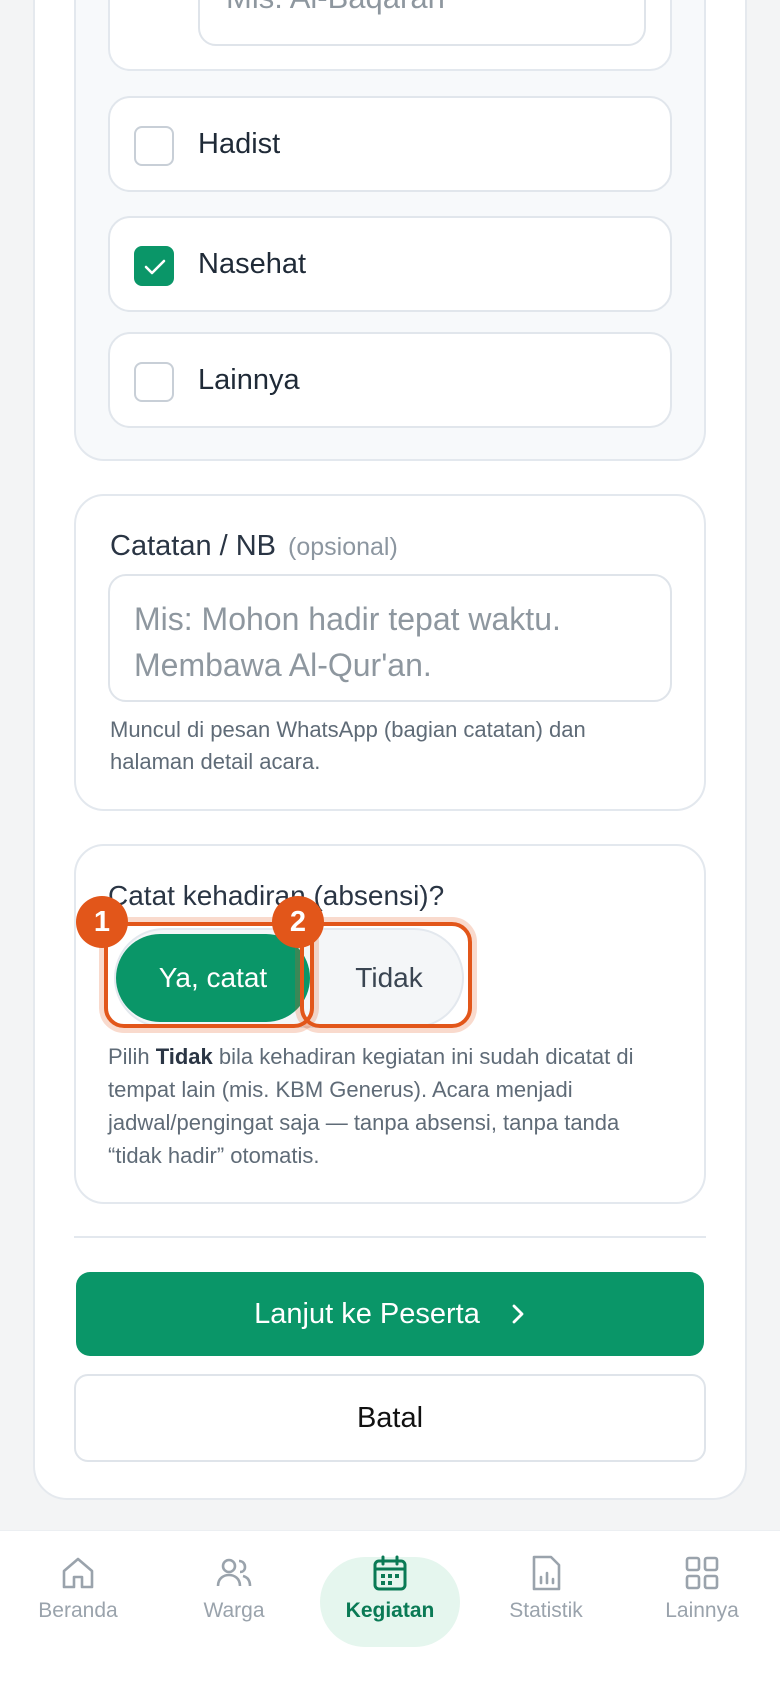  I want to click on users-icon, so click(234, 1572).